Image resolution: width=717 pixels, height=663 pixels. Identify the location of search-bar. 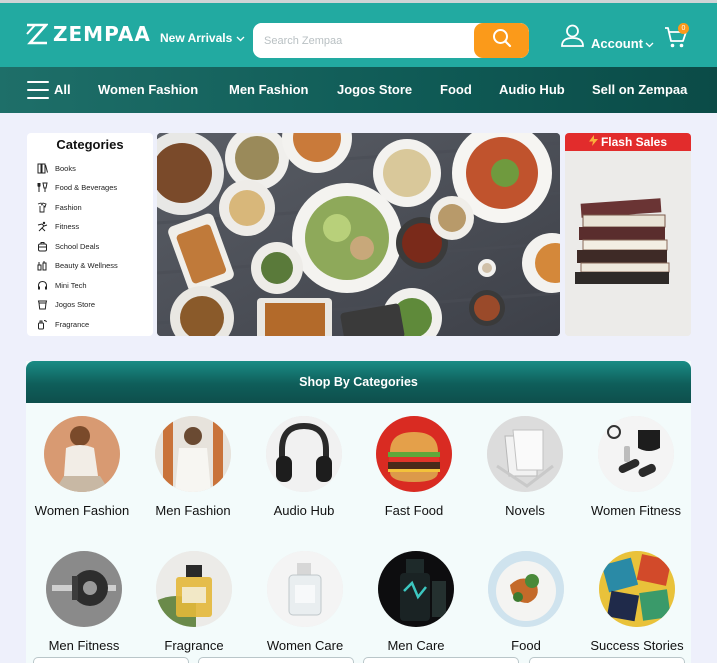
(391, 40).